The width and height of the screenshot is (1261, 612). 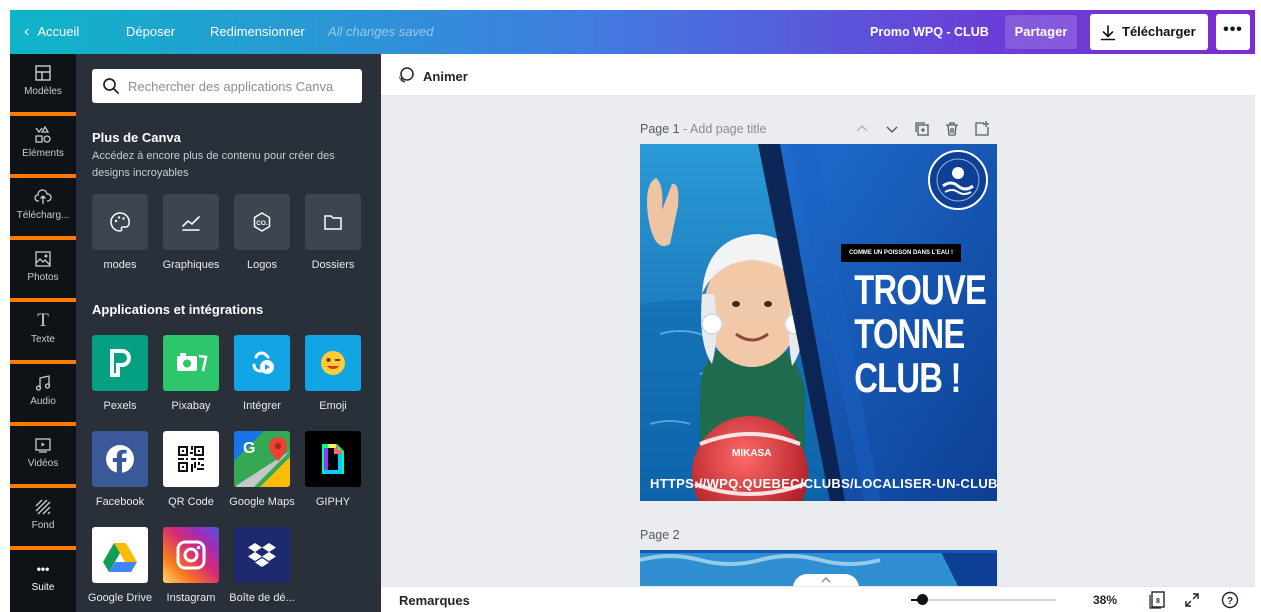 I want to click on rail-item-more: ••• Suite, so click(x=43, y=579).